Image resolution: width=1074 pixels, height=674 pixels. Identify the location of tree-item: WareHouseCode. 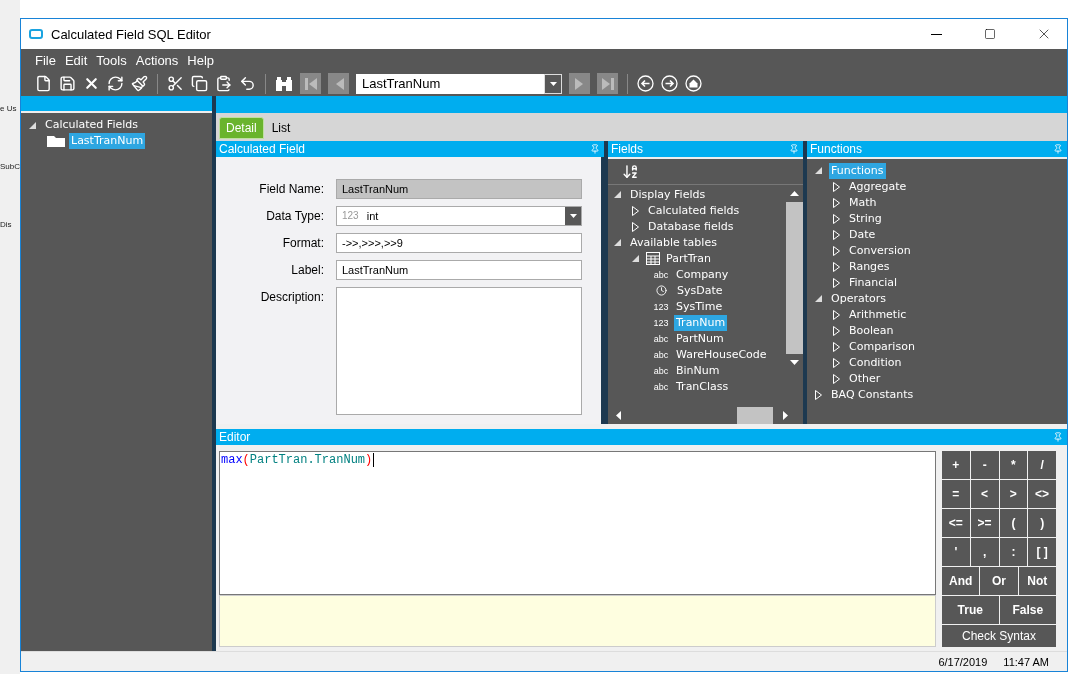
(721, 354).